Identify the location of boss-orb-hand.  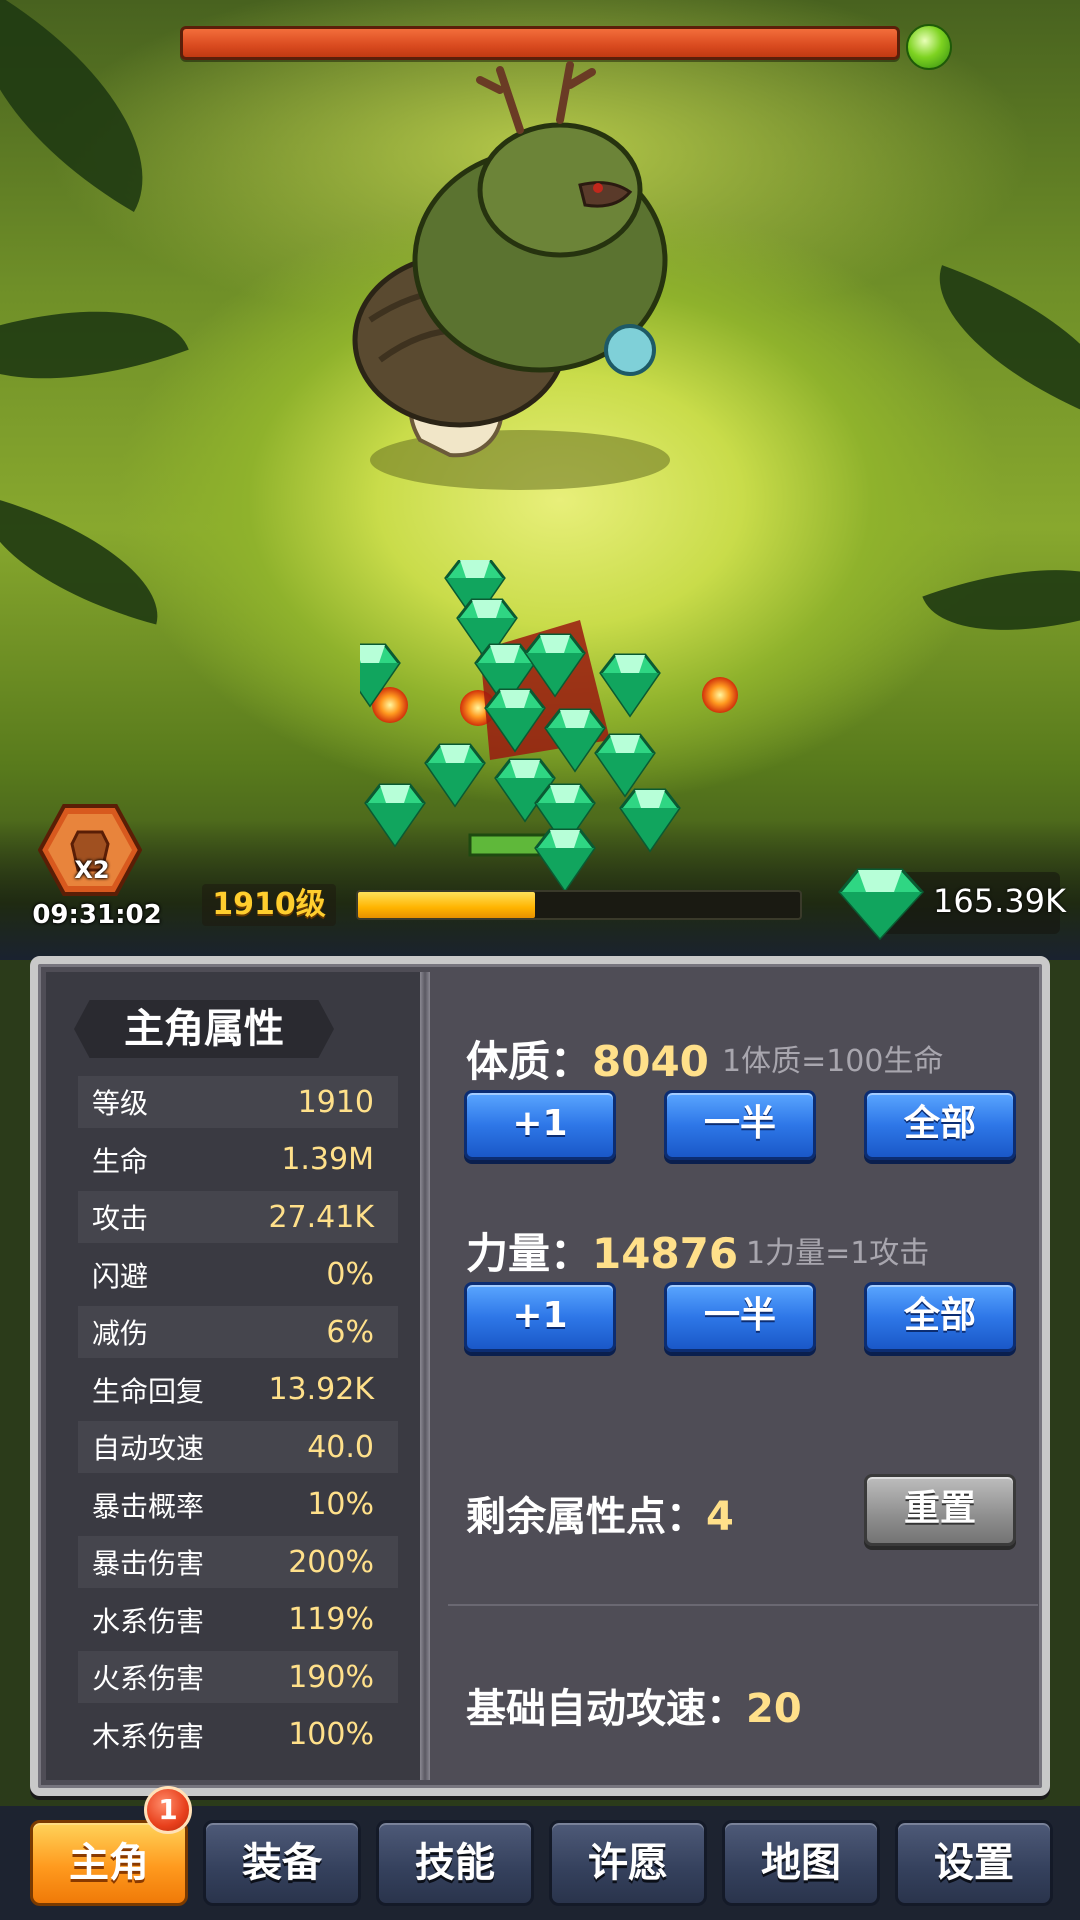
(630, 350).